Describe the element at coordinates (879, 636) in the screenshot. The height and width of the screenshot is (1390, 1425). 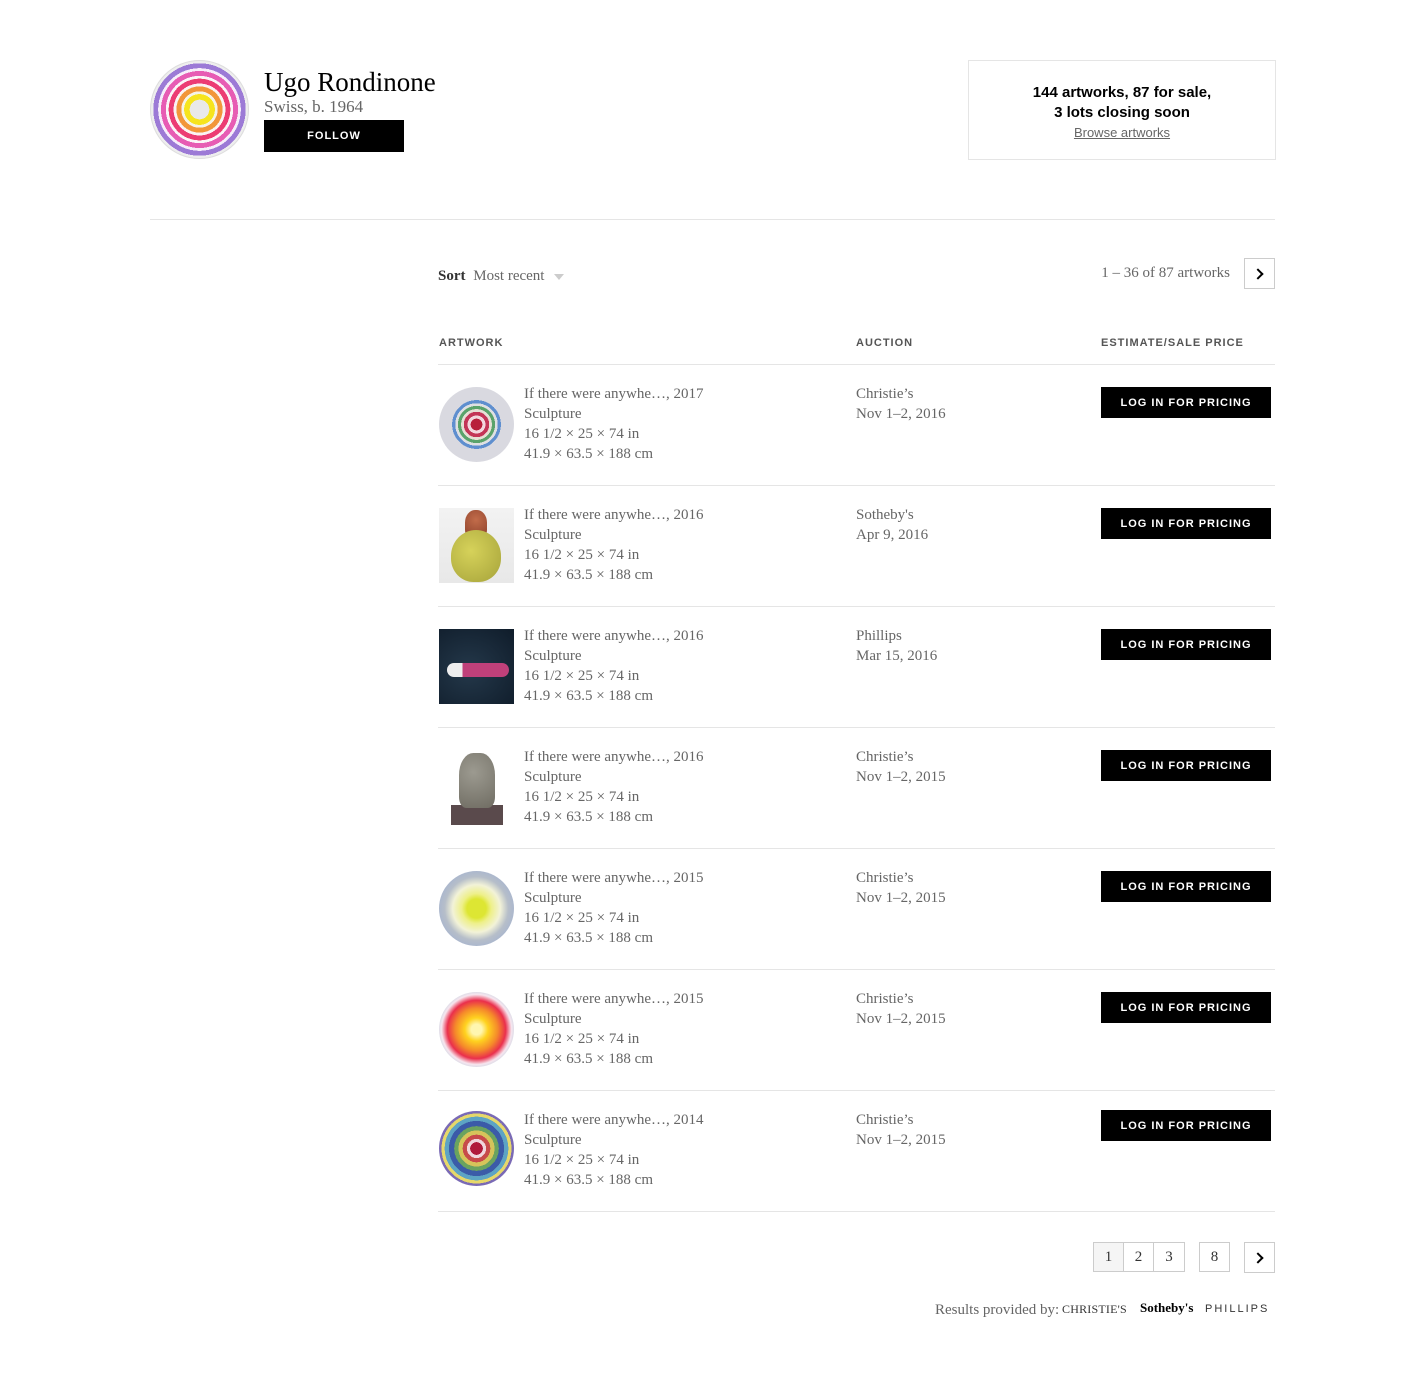
I see `auction-house: Phillips` at that location.